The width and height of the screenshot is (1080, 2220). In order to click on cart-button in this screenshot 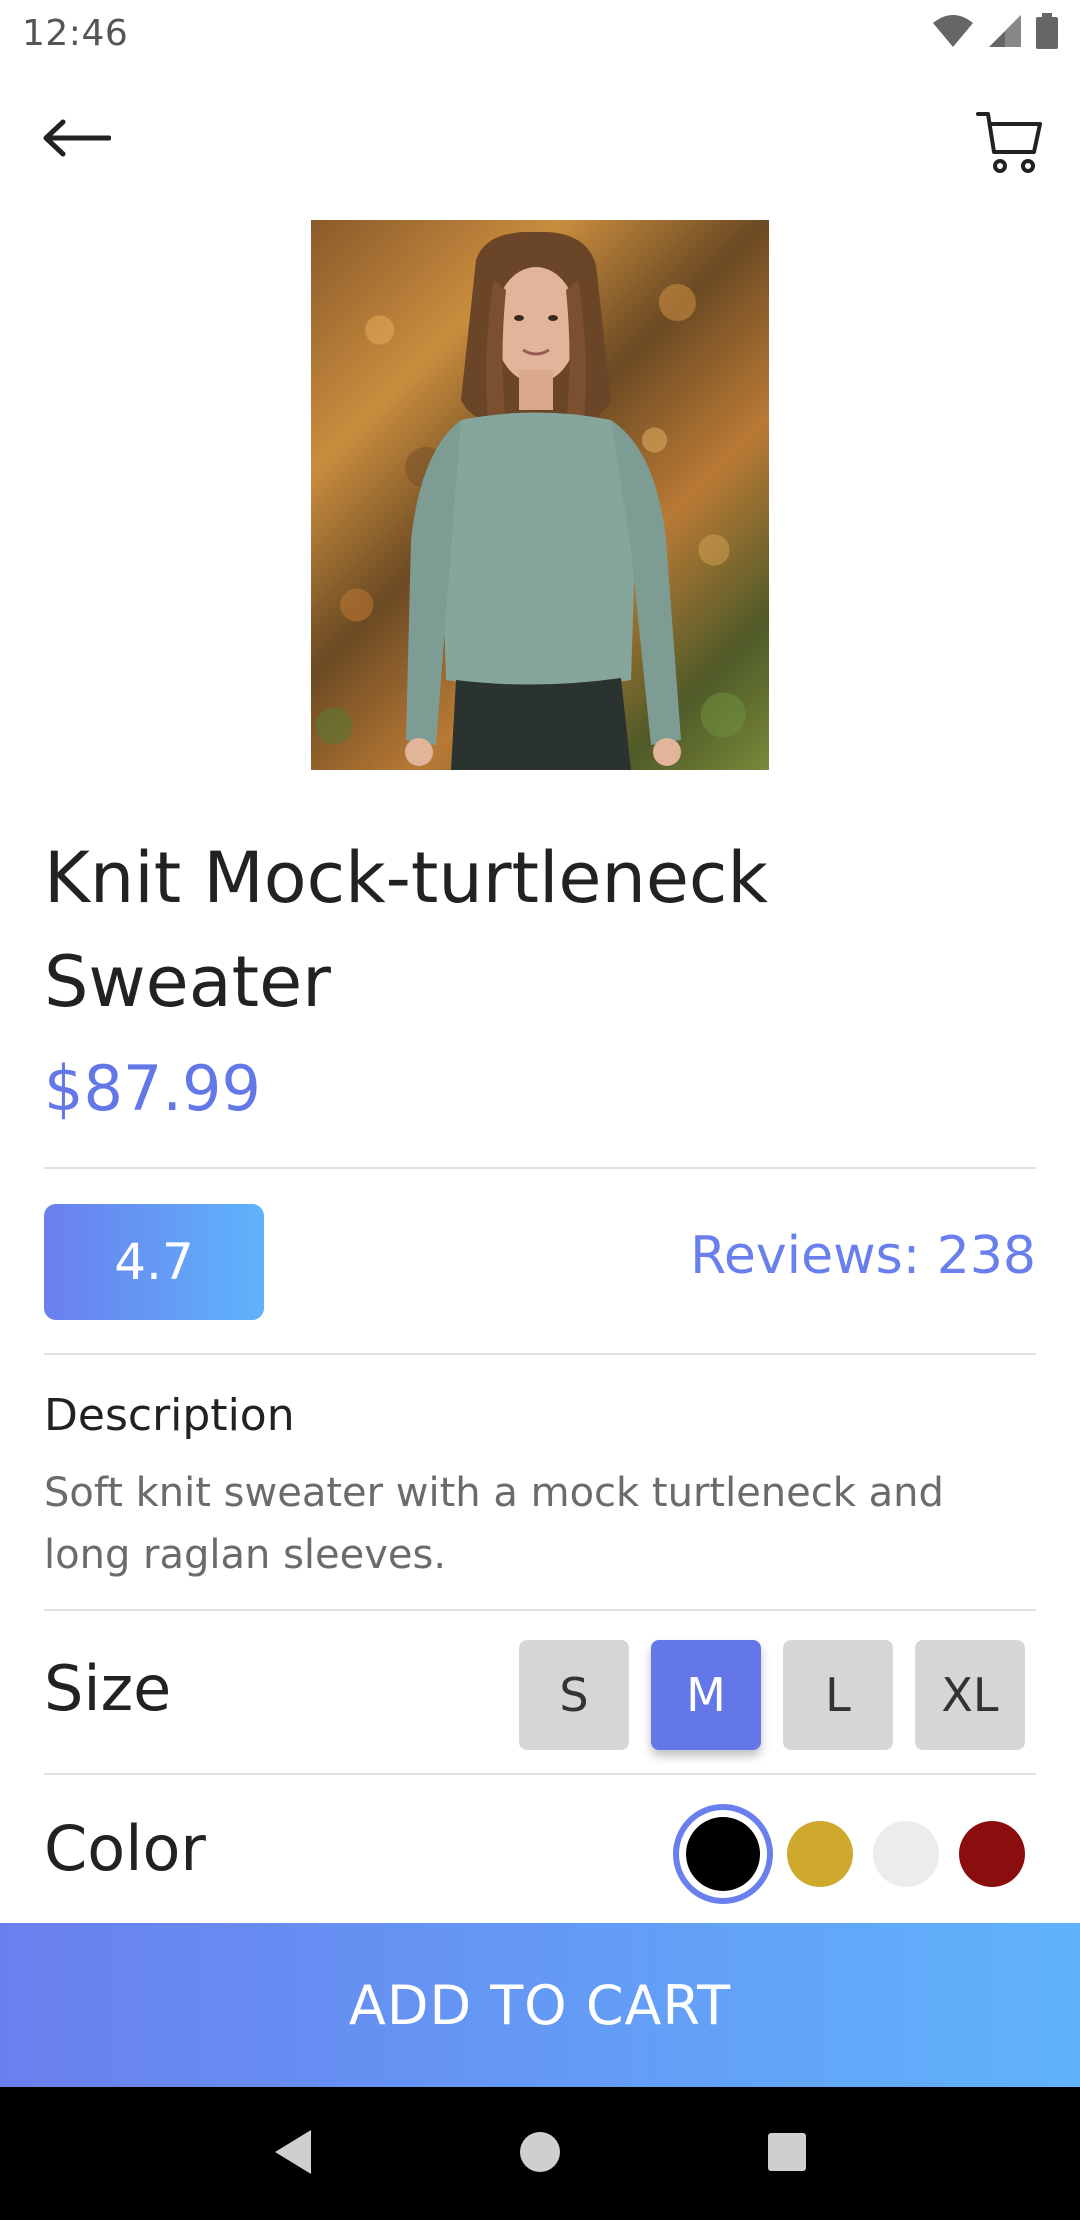, I will do `click(1010, 144)`.